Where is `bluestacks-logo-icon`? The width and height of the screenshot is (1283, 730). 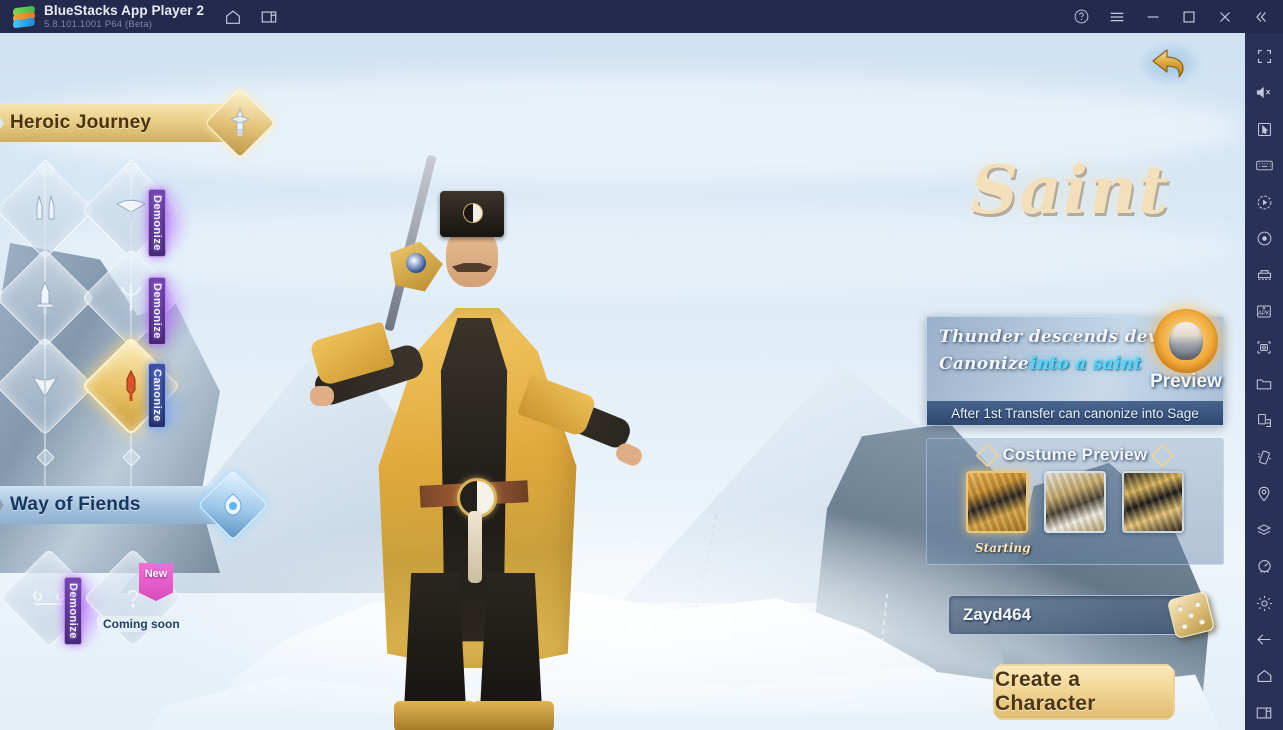 bluestacks-logo-icon is located at coordinates (24, 16).